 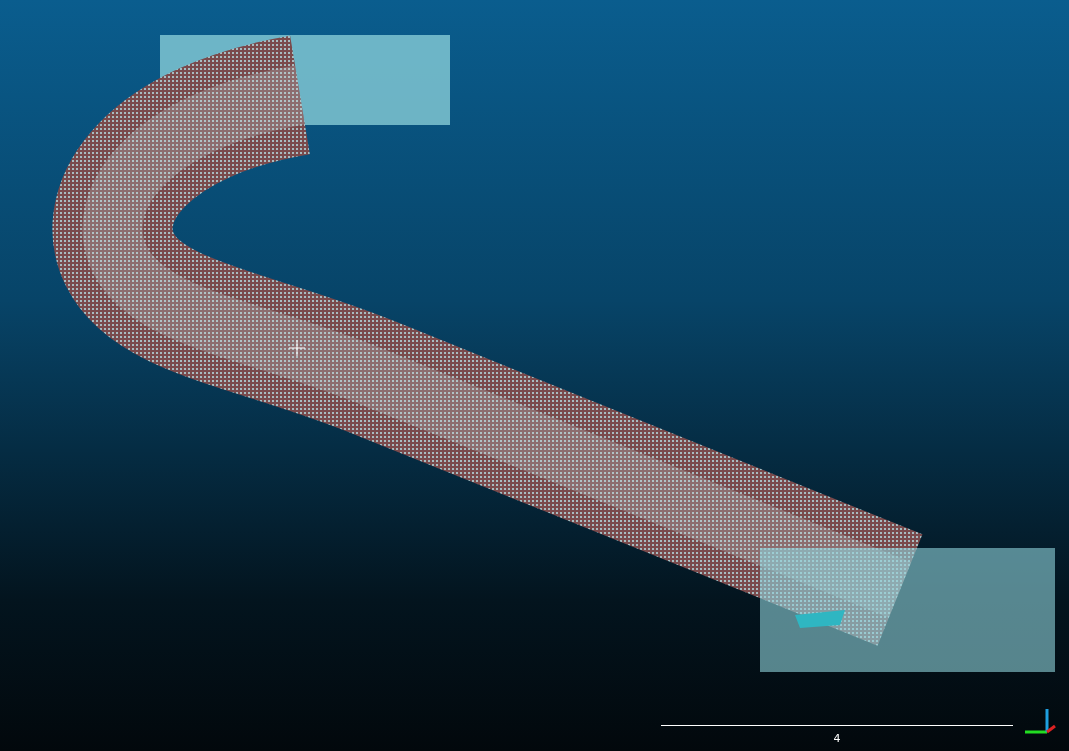 What do you see at coordinates (1040, 721) in the screenshot?
I see `axis-trihedron-icon` at bounding box center [1040, 721].